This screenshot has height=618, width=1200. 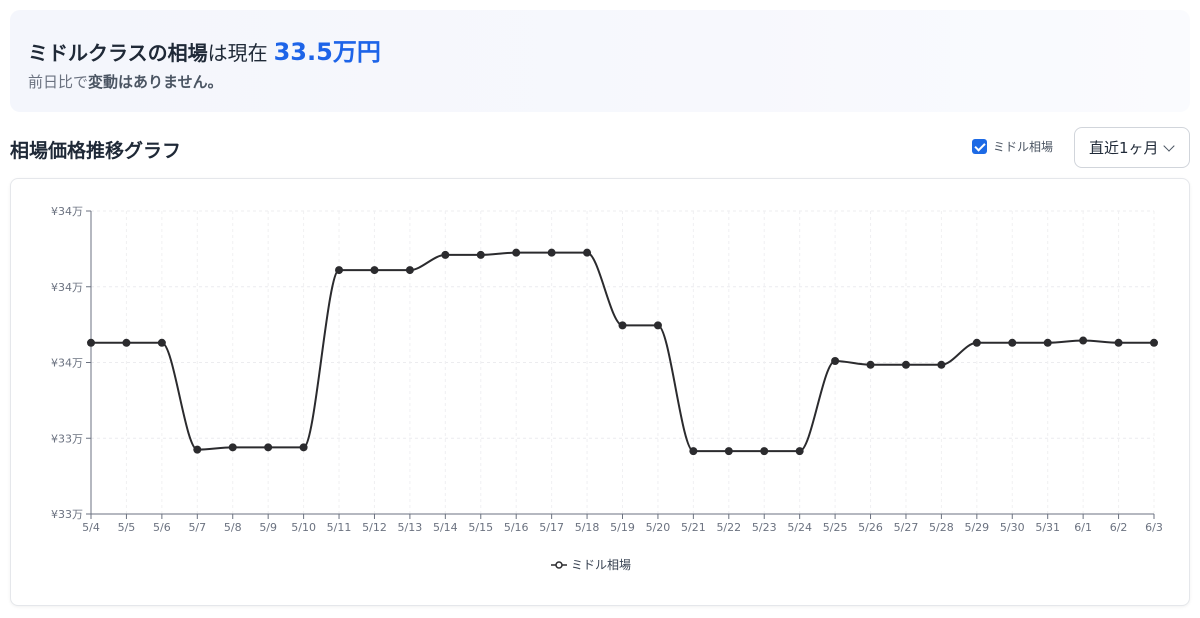 I want to click on x-tick-label: 5/5, so click(x=127, y=527).